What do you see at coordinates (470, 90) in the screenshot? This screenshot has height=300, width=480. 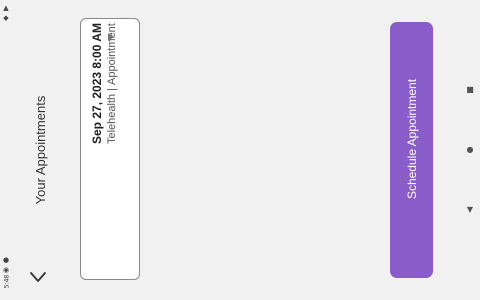 I see `recents-button: ■` at bounding box center [470, 90].